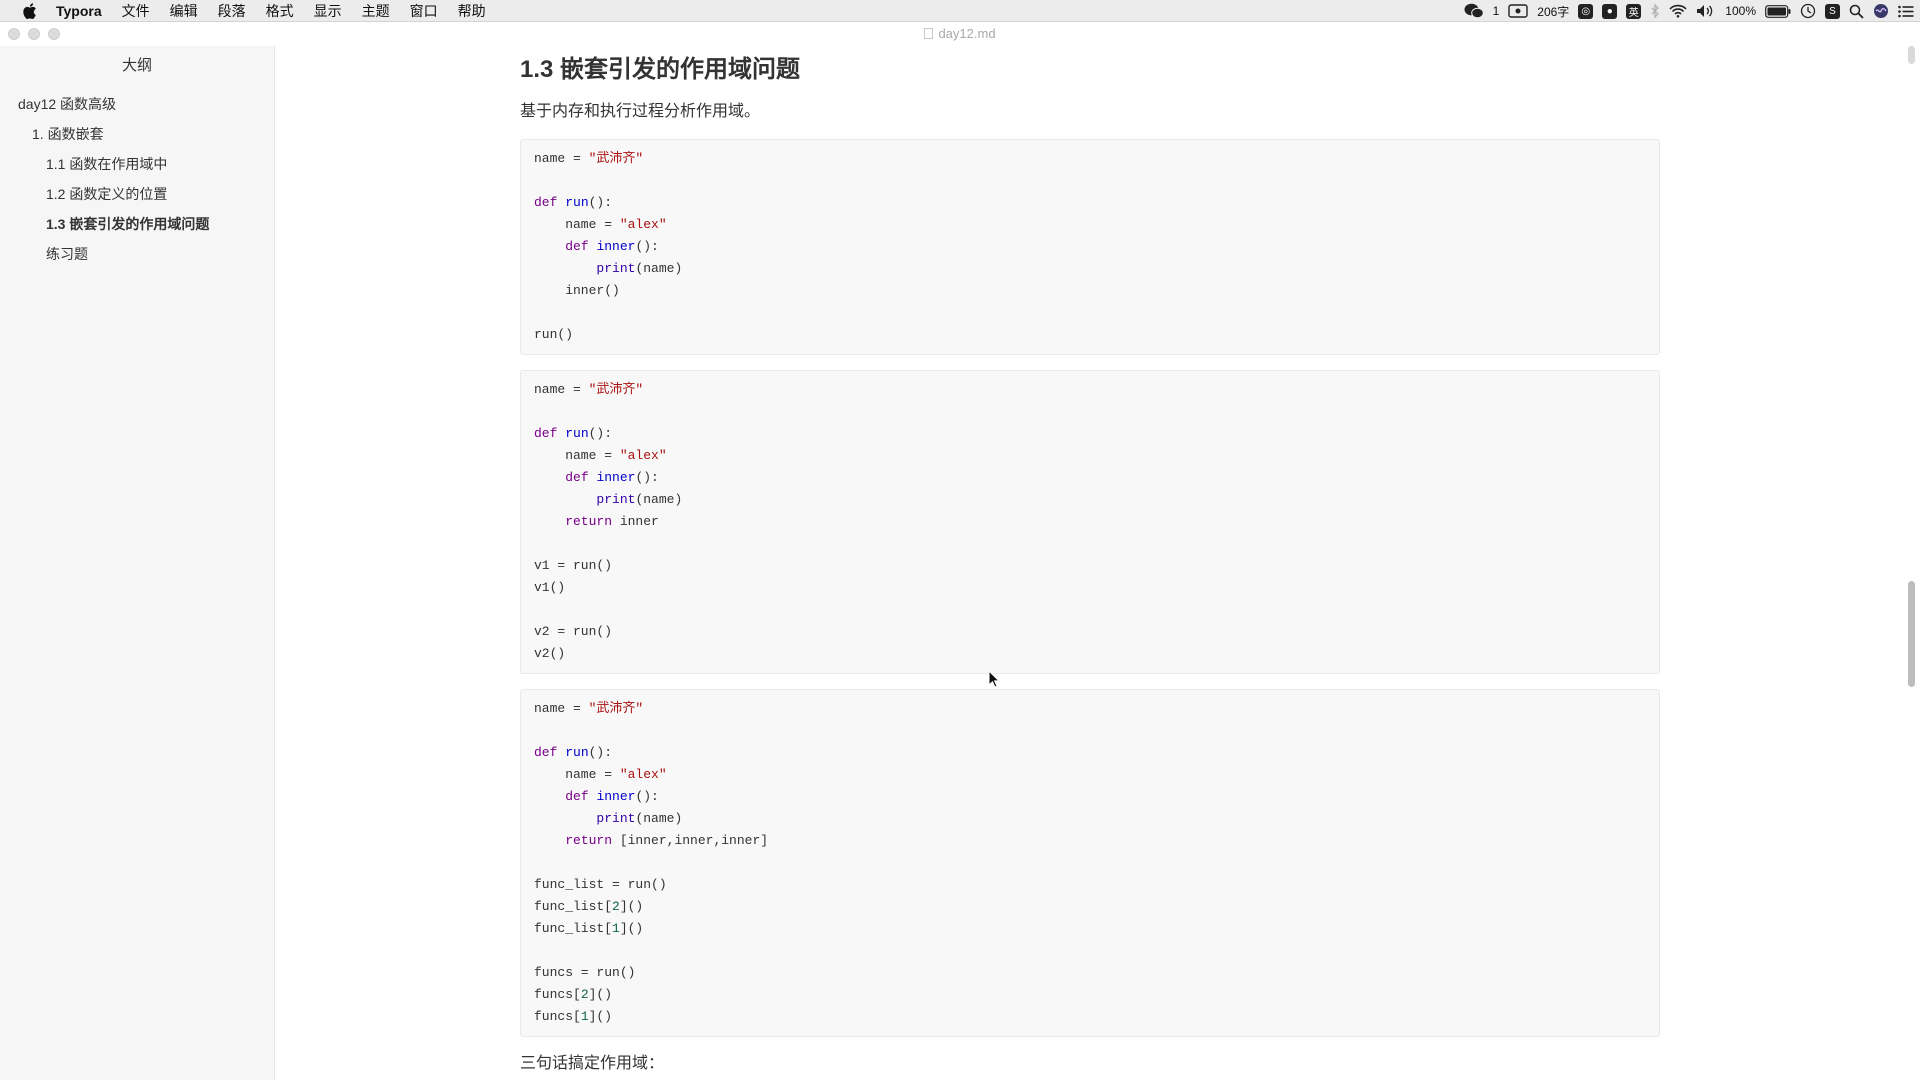  I want to click on code-line: inner(), so click(1090, 291).